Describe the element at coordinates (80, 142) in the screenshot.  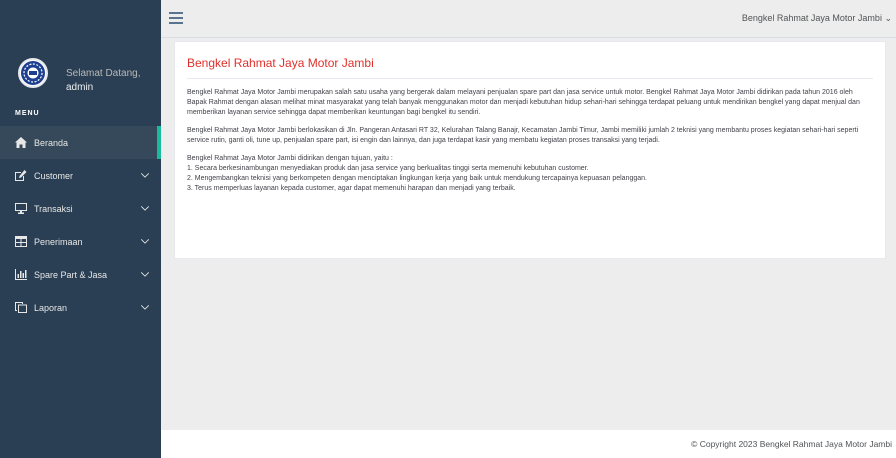
I see `sidebar-item-beranda: Beranda` at that location.